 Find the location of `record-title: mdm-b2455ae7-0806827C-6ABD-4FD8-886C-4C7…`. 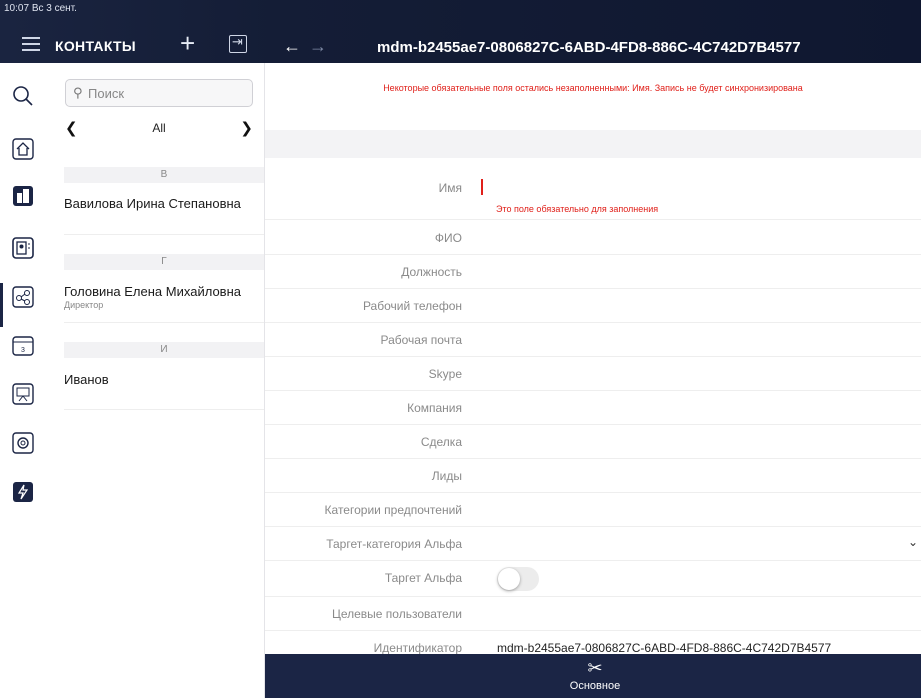

record-title: mdm-b2455ae7-0806827C-6ABD-4FD8-886C-4C7… is located at coordinates (589, 47).